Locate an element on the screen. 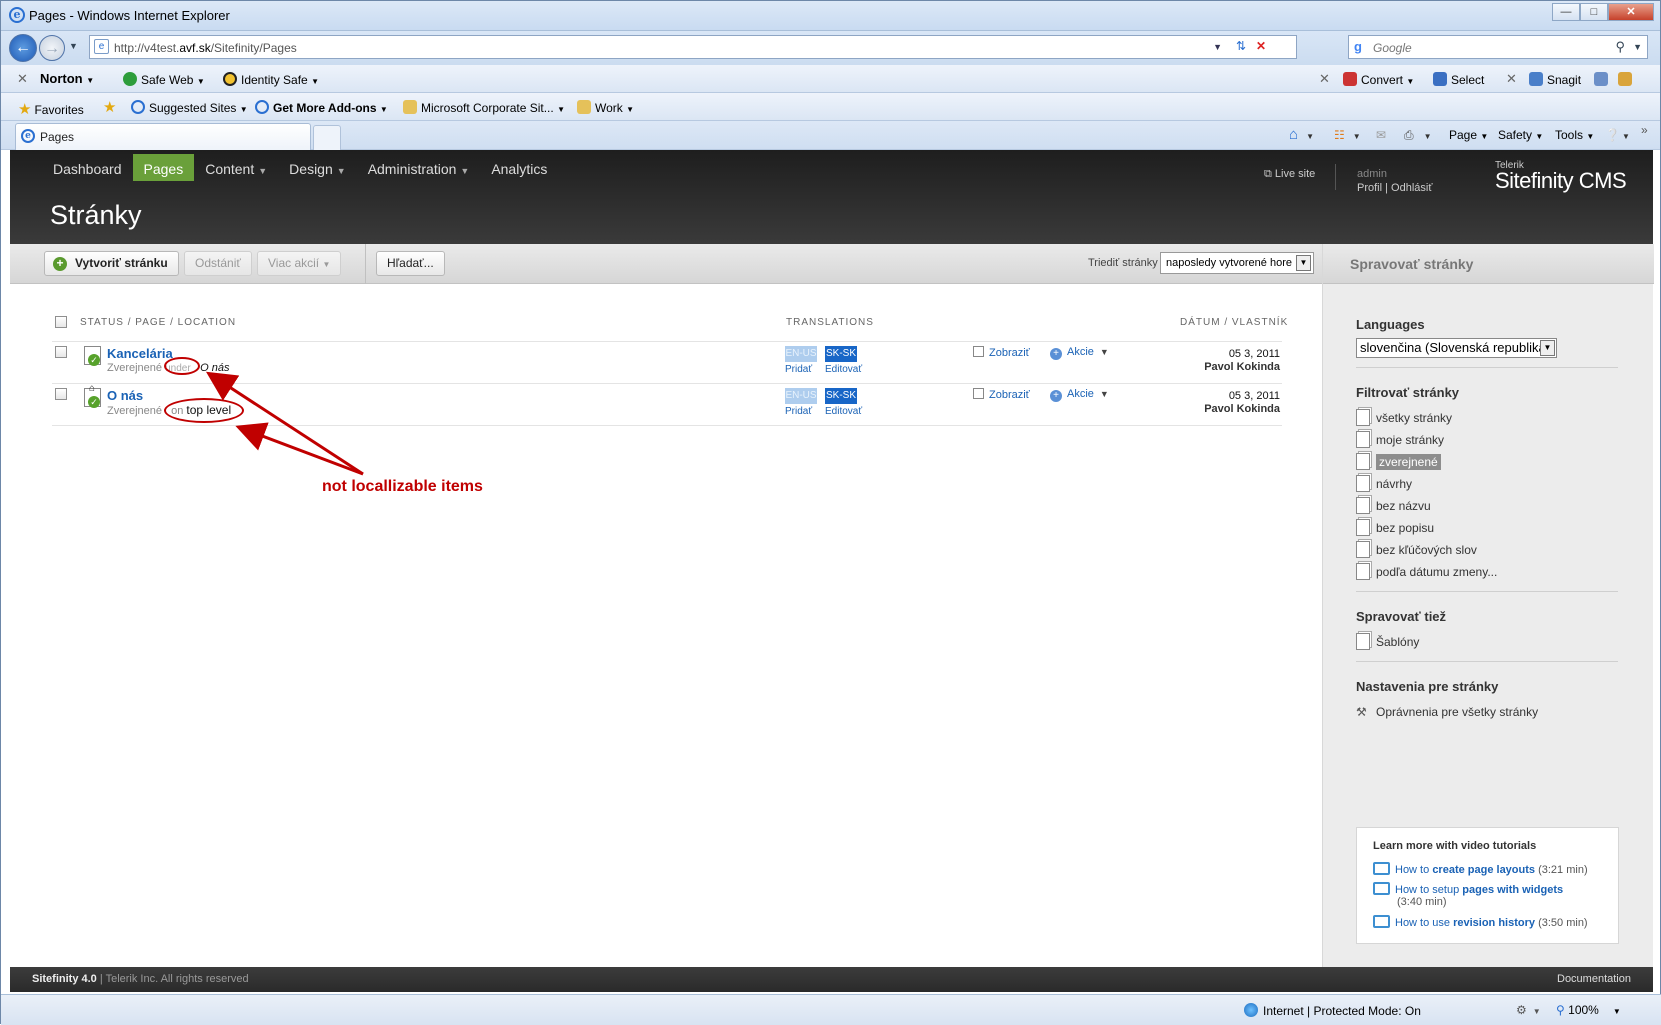 This screenshot has width=1661, height=1025. templates-label: Šablóny is located at coordinates (1398, 642).